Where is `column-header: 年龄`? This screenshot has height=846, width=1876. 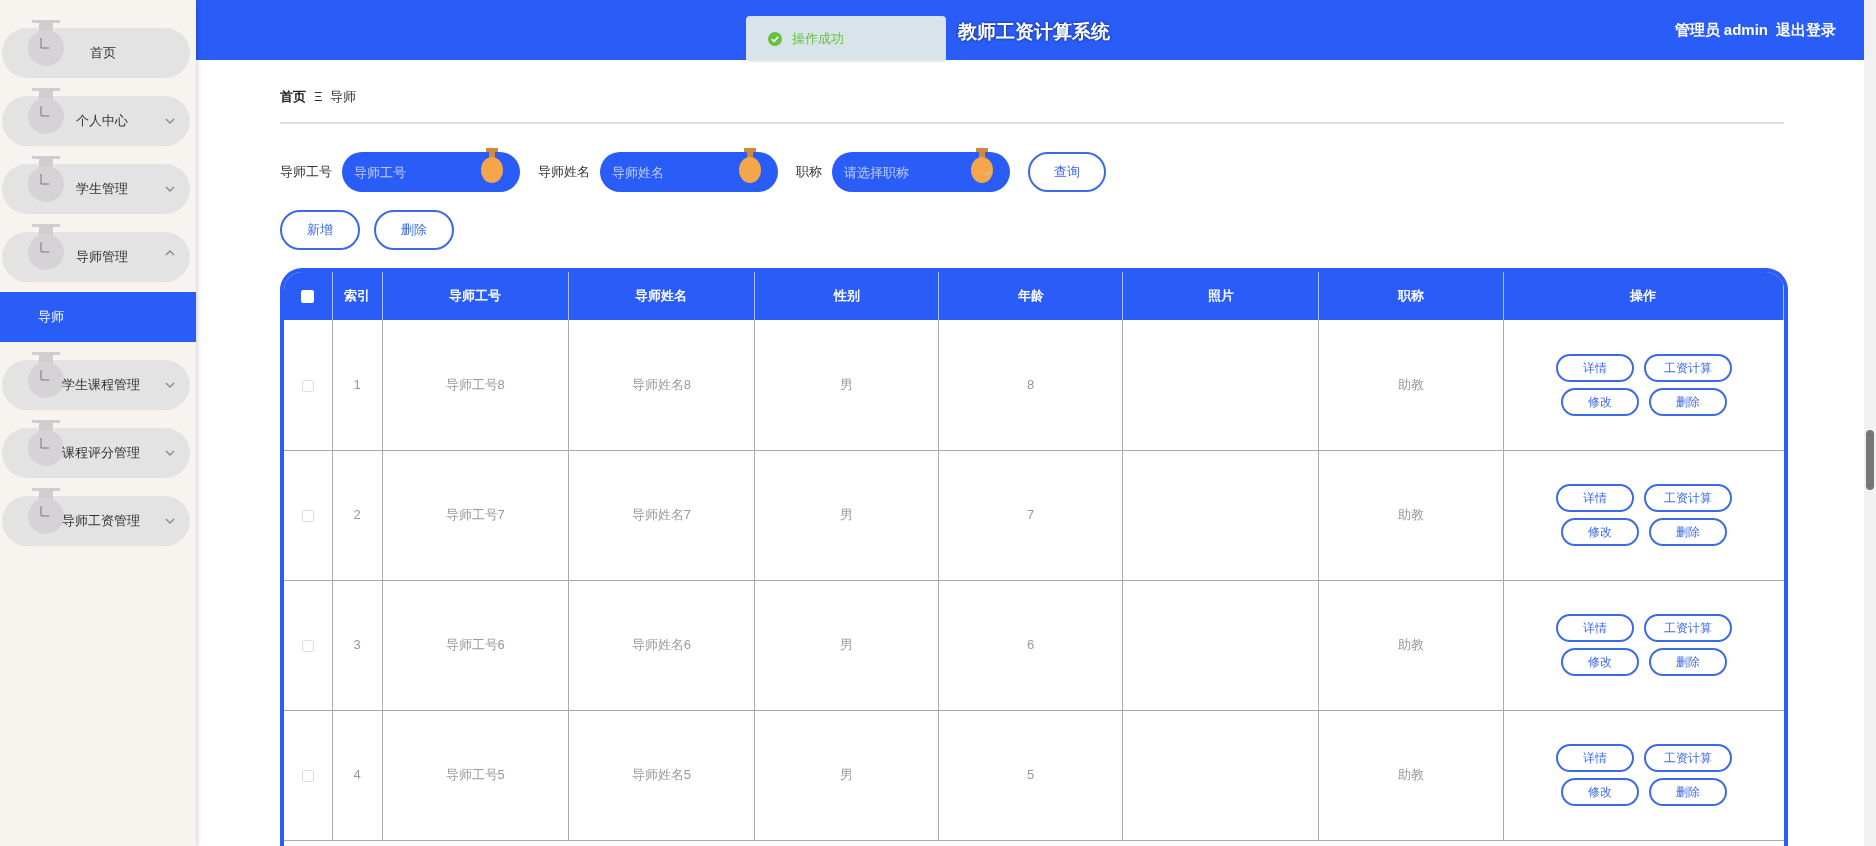 column-header: 年龄 is located at coordinates (1030, 296).